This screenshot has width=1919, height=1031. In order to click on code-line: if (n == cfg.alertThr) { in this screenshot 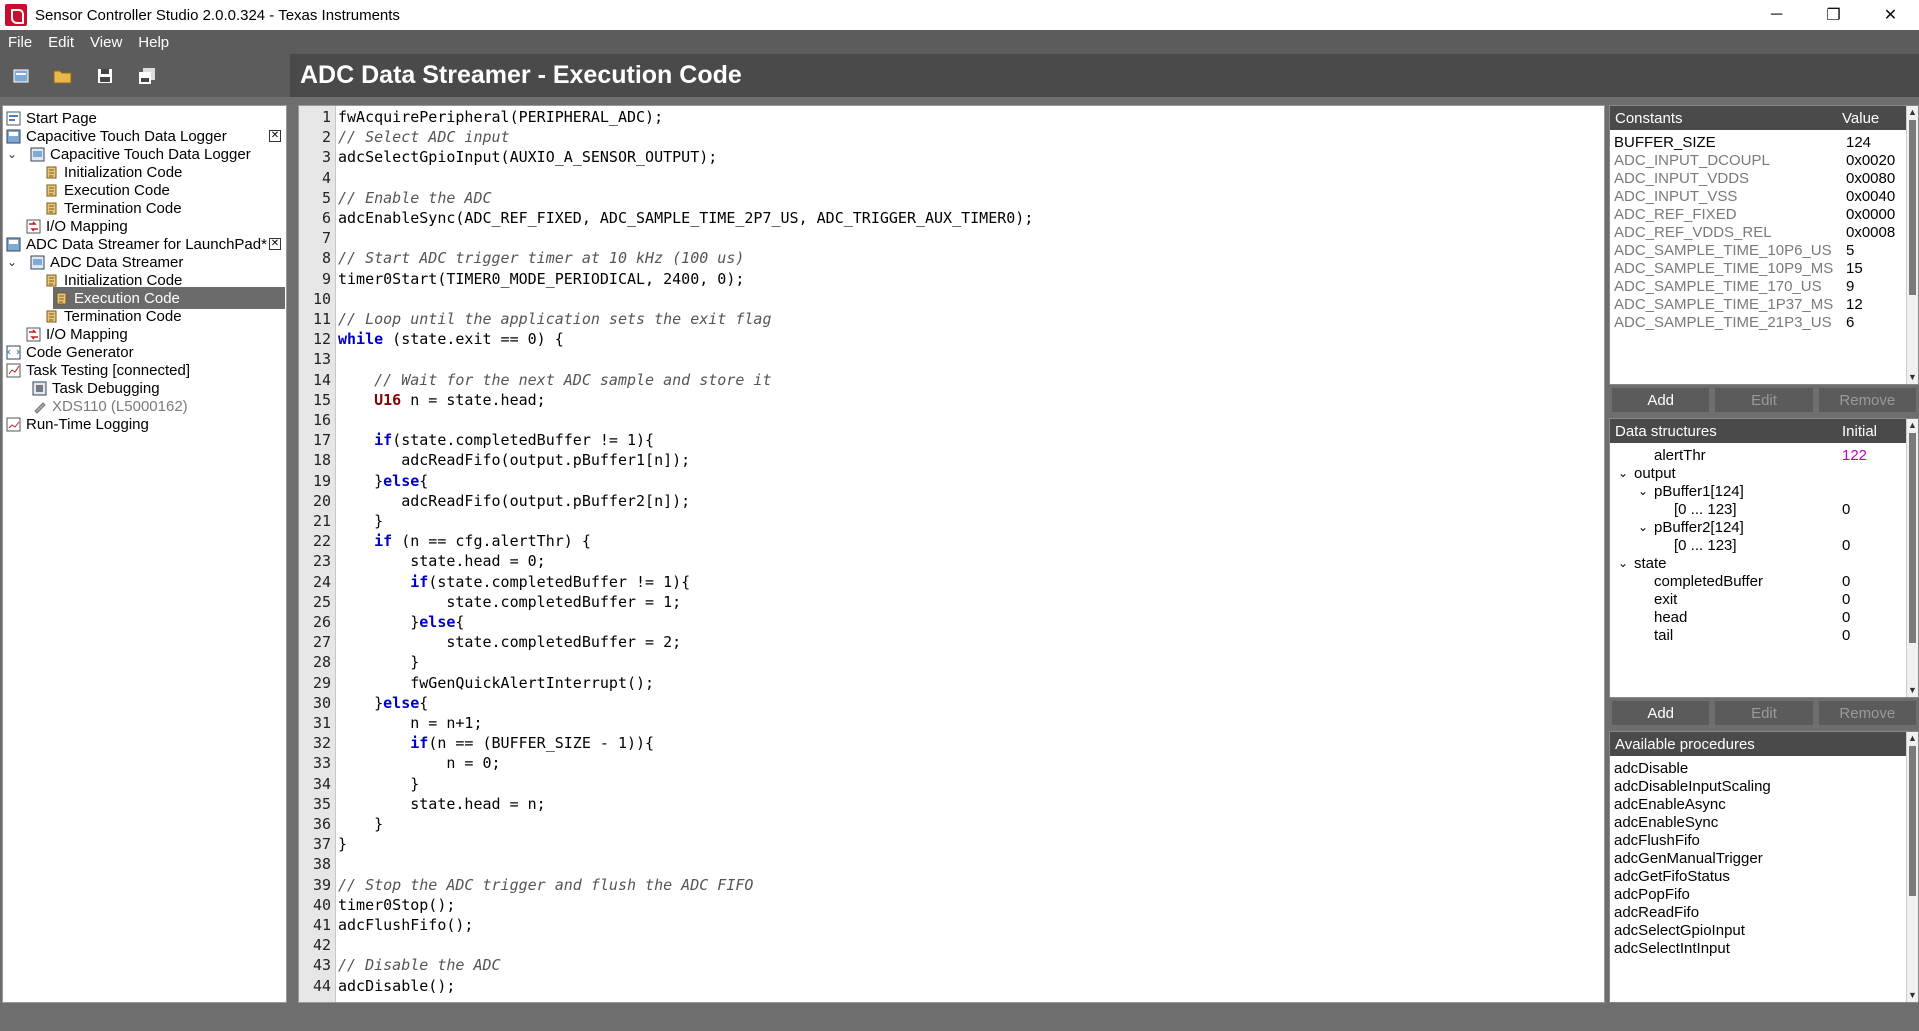, I will do `click(464, 541)`.